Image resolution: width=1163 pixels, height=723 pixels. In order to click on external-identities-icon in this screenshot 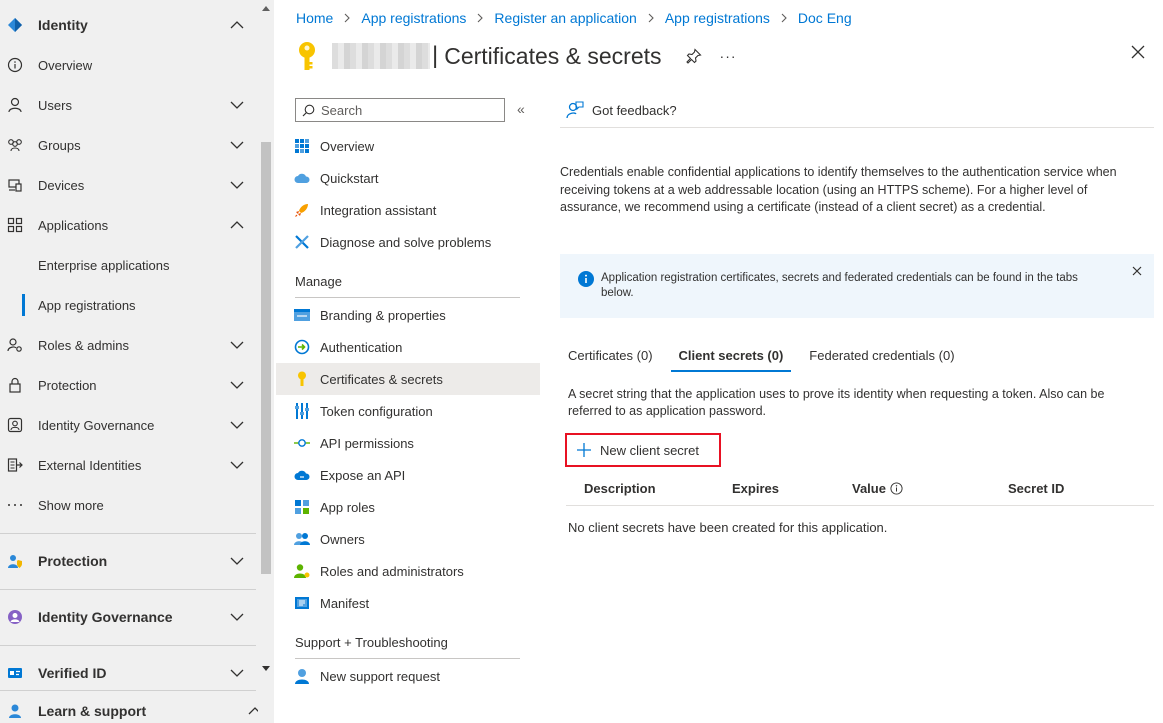, I will do `click(15, 465)`.